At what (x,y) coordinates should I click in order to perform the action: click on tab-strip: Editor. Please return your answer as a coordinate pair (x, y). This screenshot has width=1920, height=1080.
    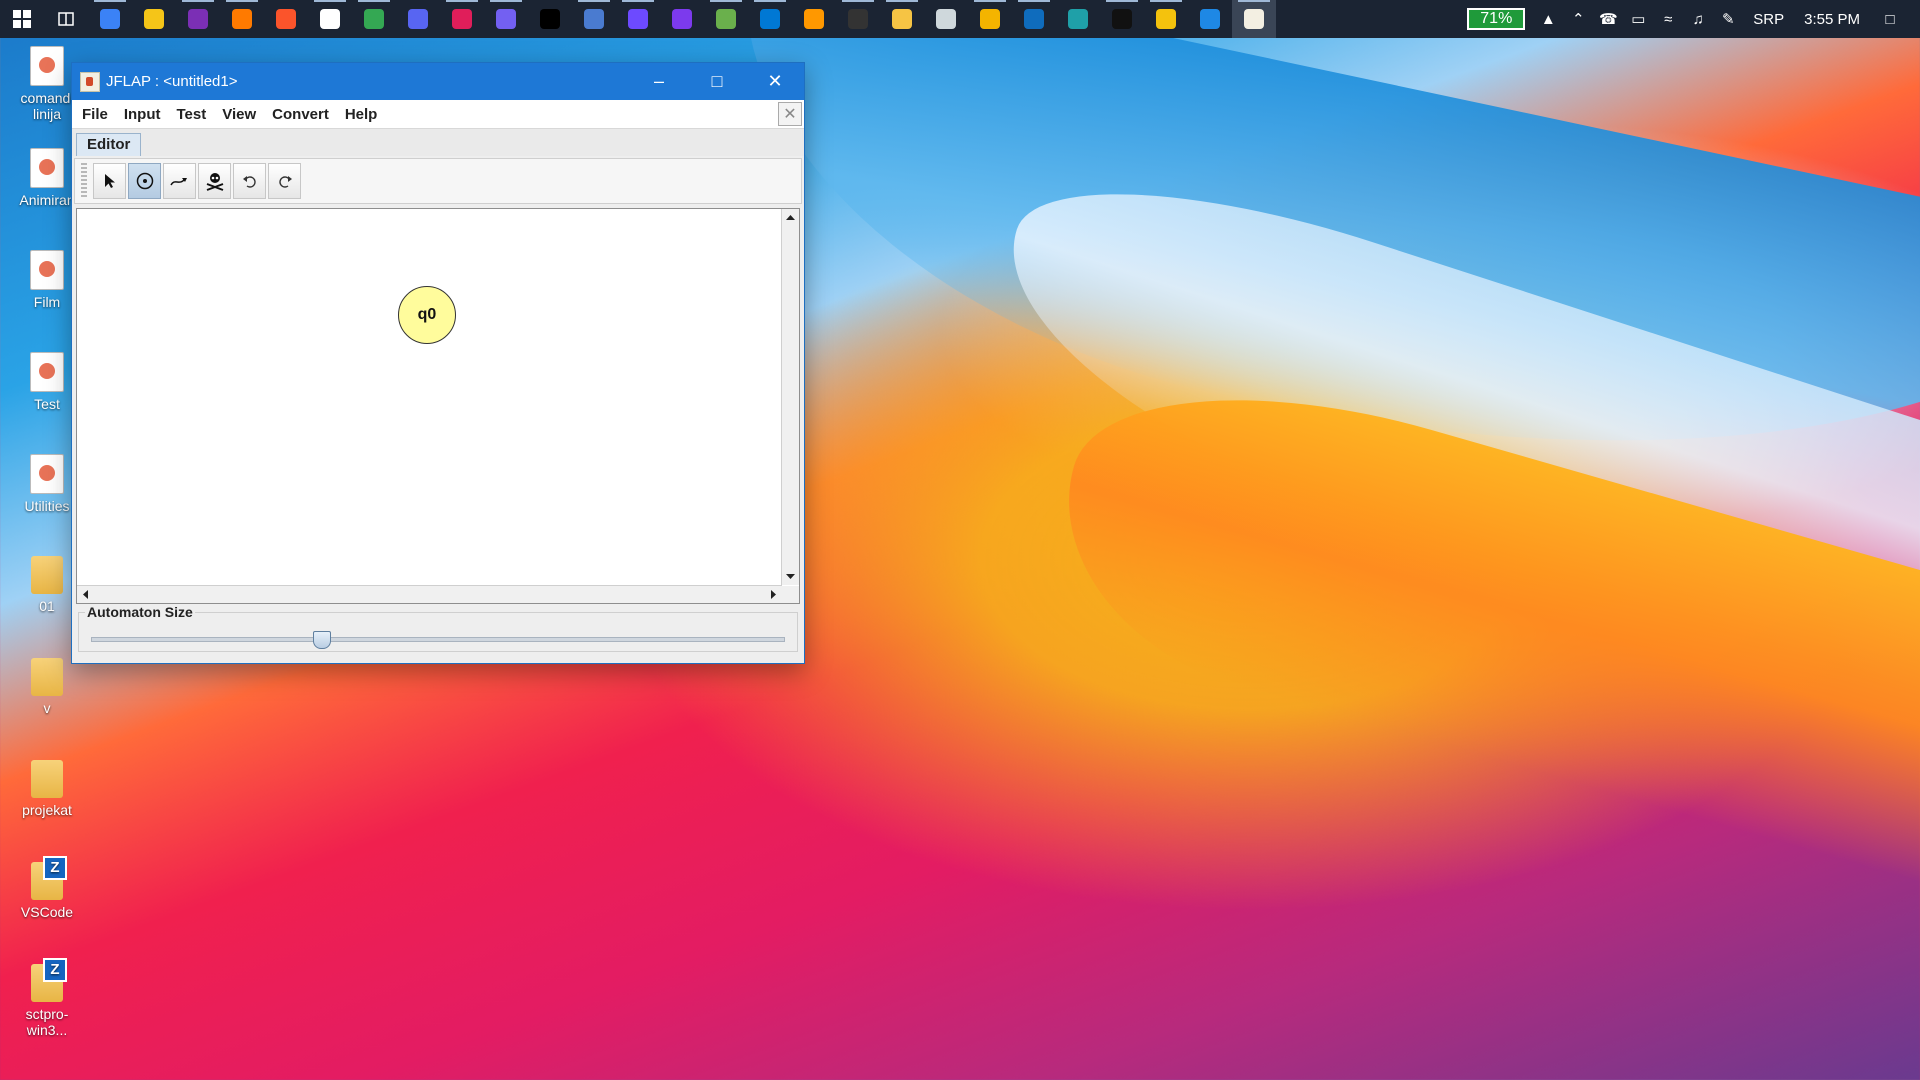
    Looking at the image, I should click on (438, 142).